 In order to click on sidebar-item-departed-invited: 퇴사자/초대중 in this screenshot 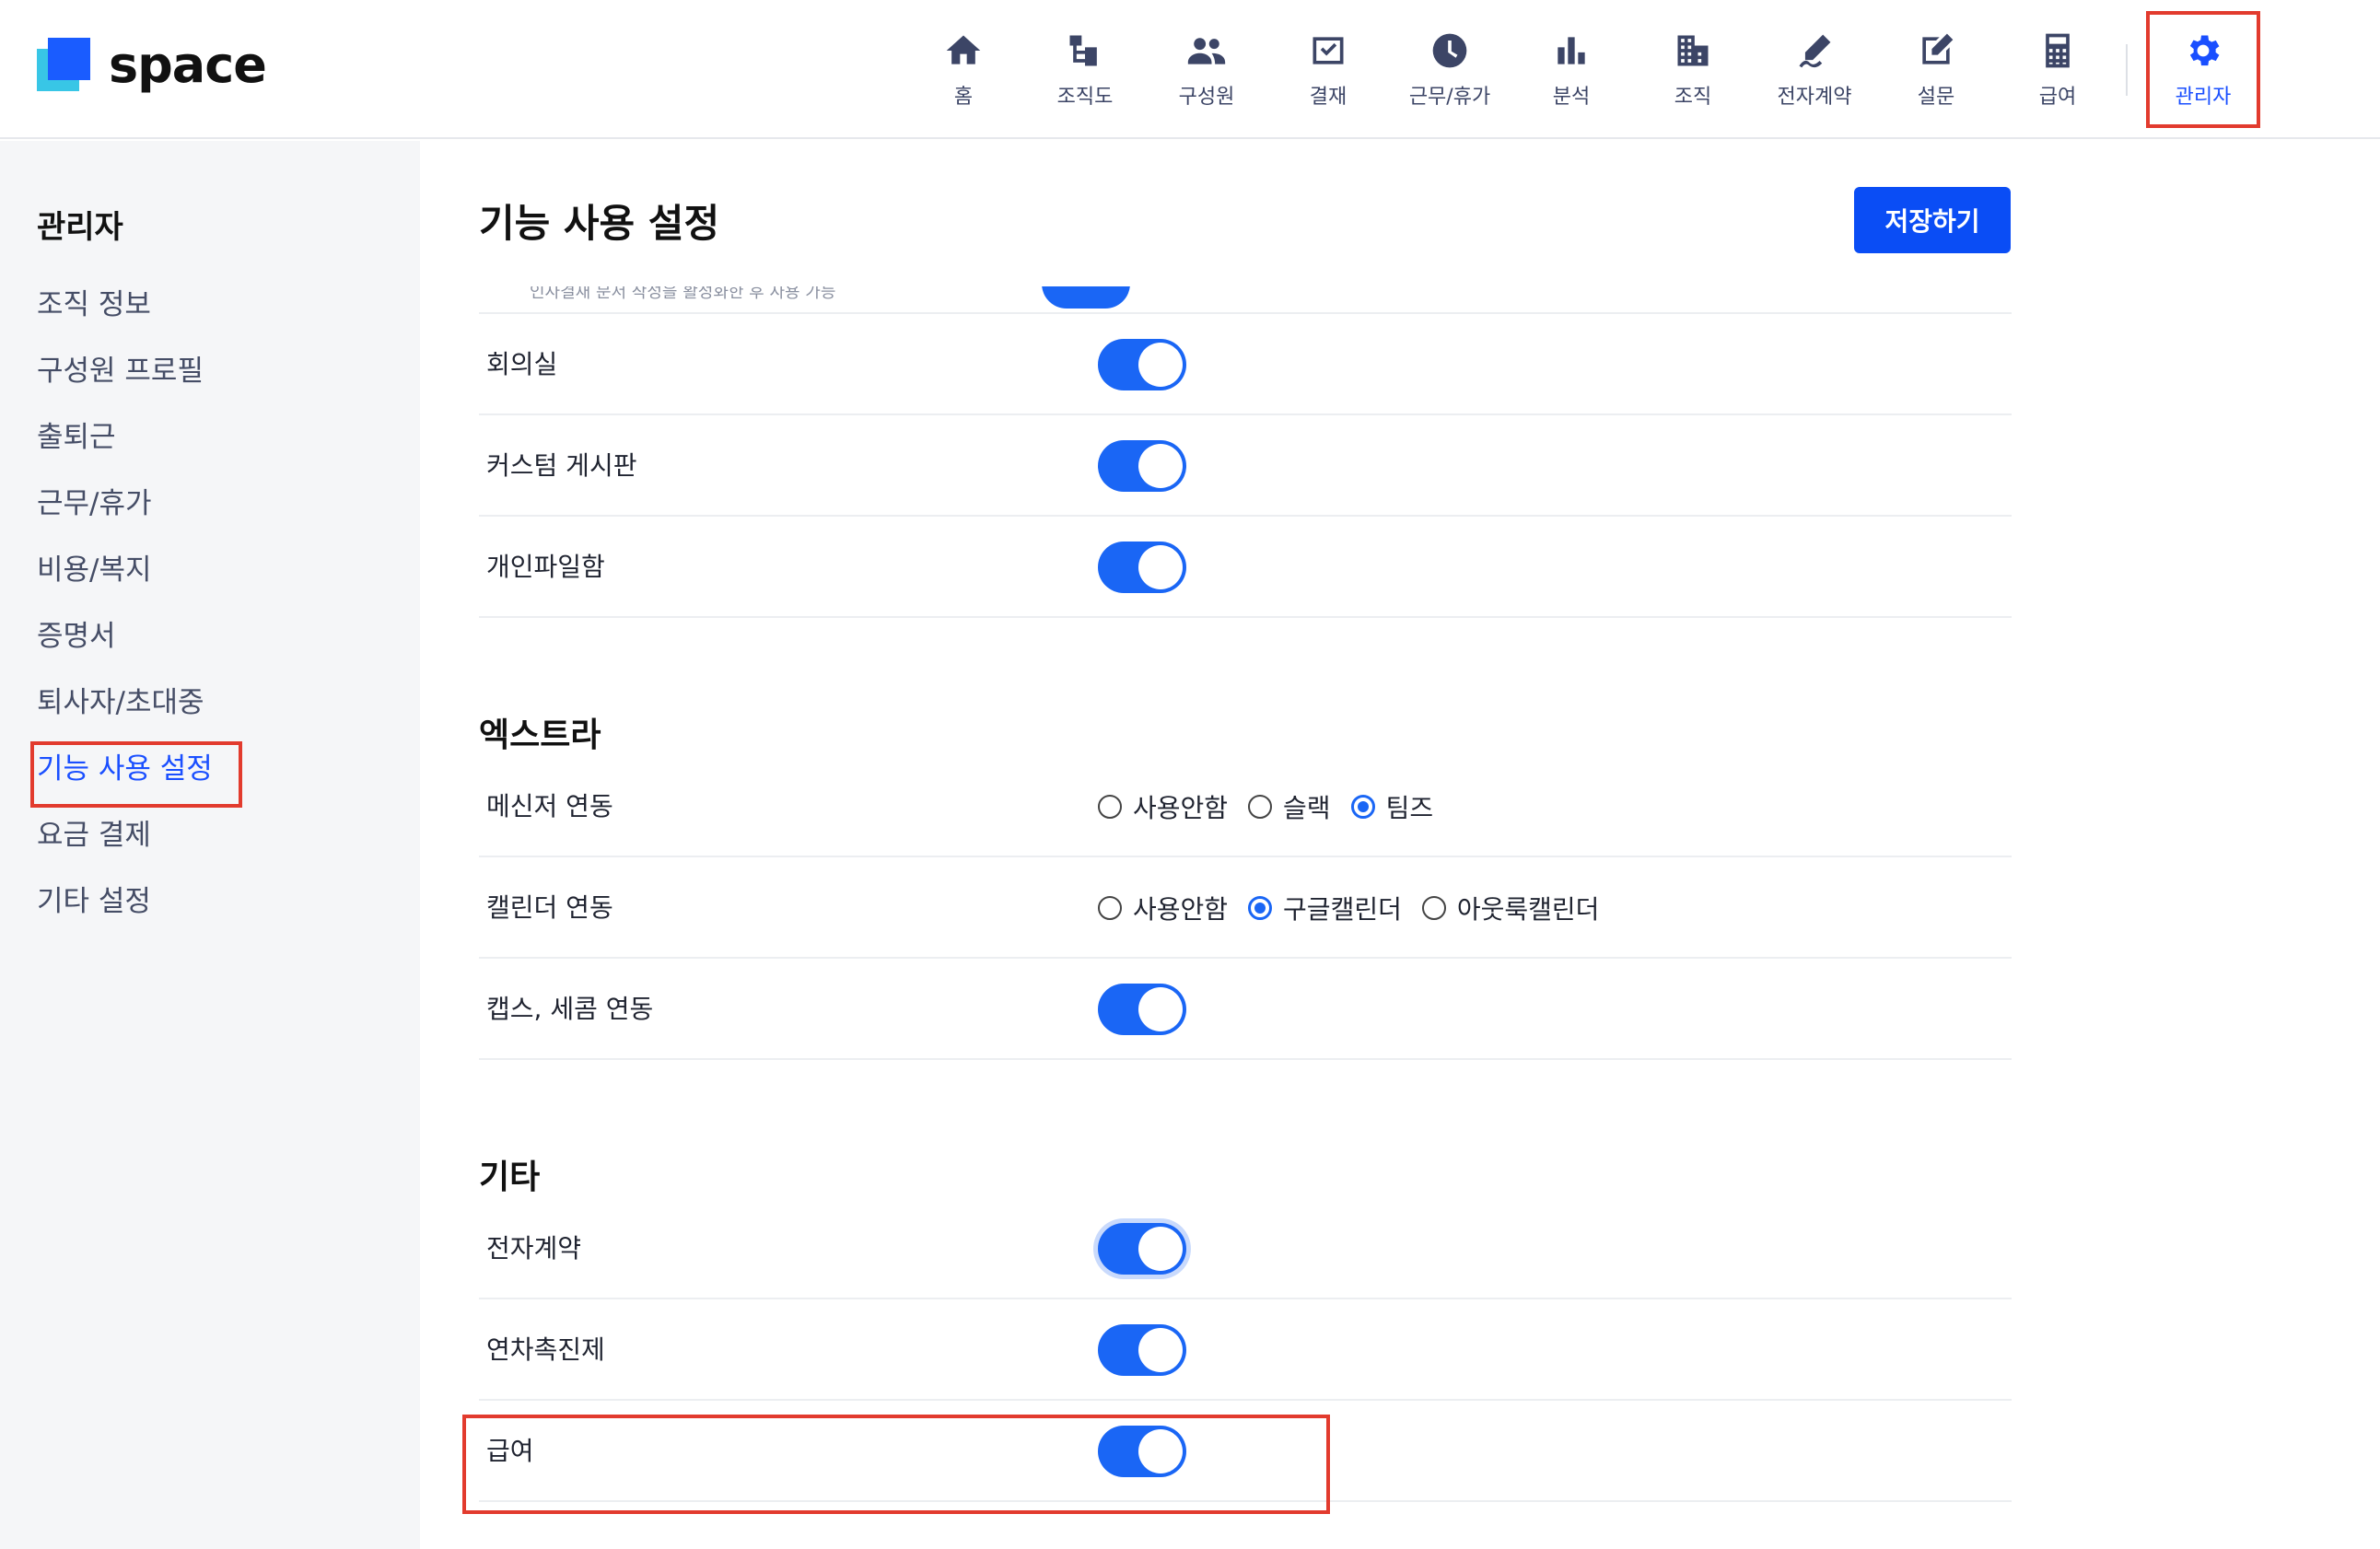, I will do `click(125, 703)`.